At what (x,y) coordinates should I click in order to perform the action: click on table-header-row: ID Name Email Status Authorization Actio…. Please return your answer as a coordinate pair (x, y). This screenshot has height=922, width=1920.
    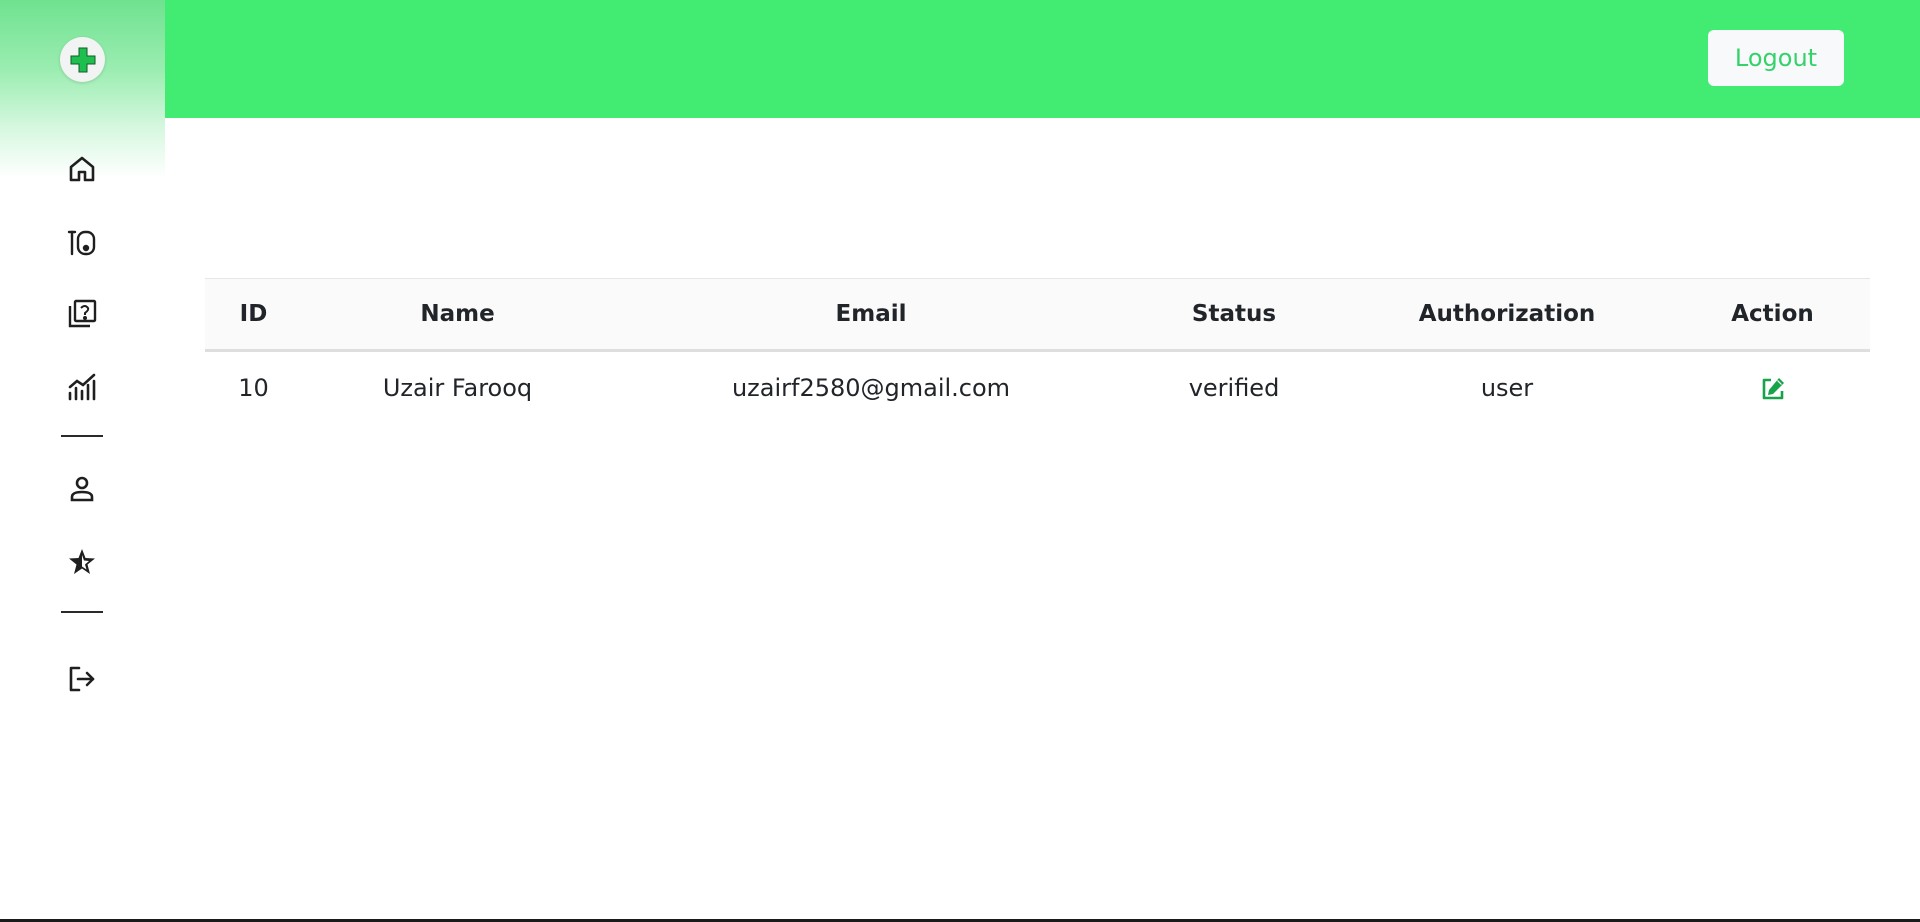
    Looking at the image, I should click on (1037, 314).